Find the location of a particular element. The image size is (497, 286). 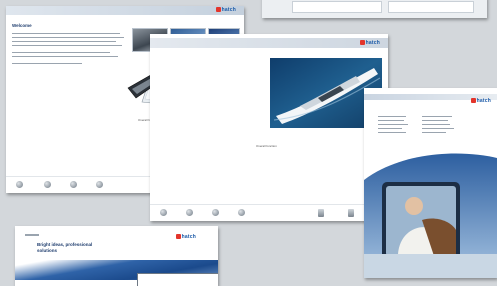

sheet-window-logo: hatch is located at coordinates (481, 101).